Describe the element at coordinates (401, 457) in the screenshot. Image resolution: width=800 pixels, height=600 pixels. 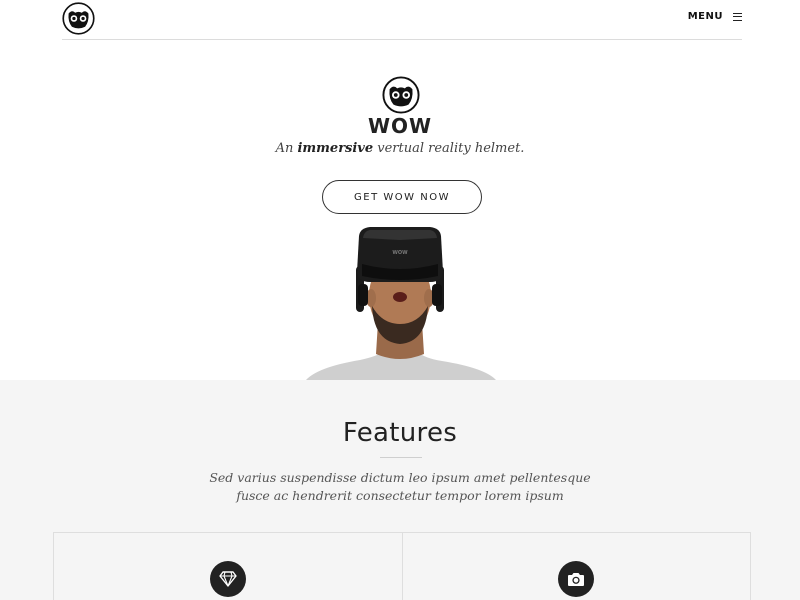
I see `title-divider` at that location.